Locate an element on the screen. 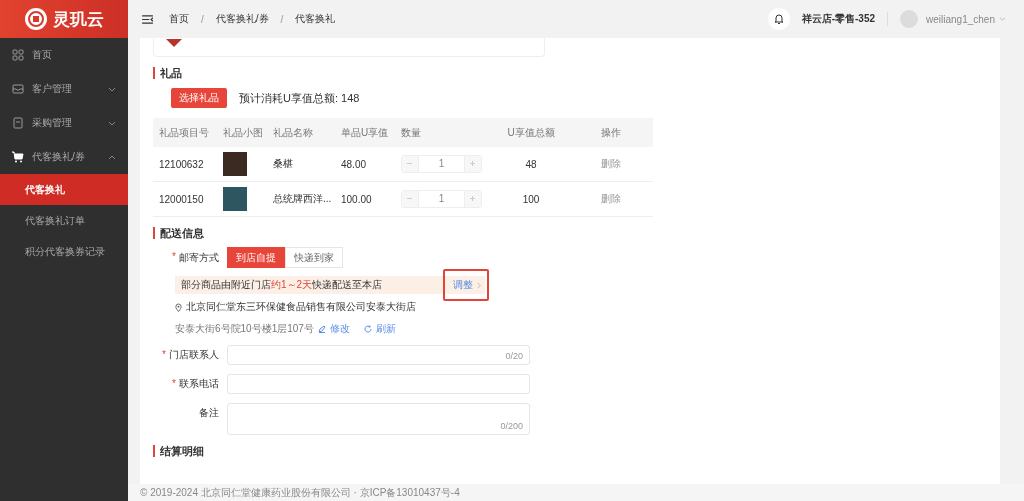 Image resolution: width=1024 pixels, height=501 pixels. chevron-right-icon is located at coordinates (479, 285).